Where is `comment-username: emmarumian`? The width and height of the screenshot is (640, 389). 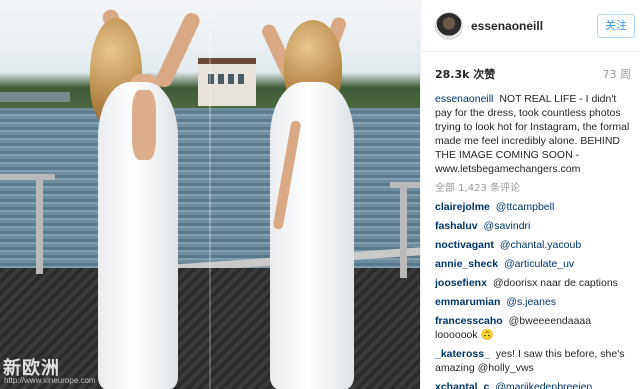 comment-username: emmarumian is located at coordinates (467, 302).